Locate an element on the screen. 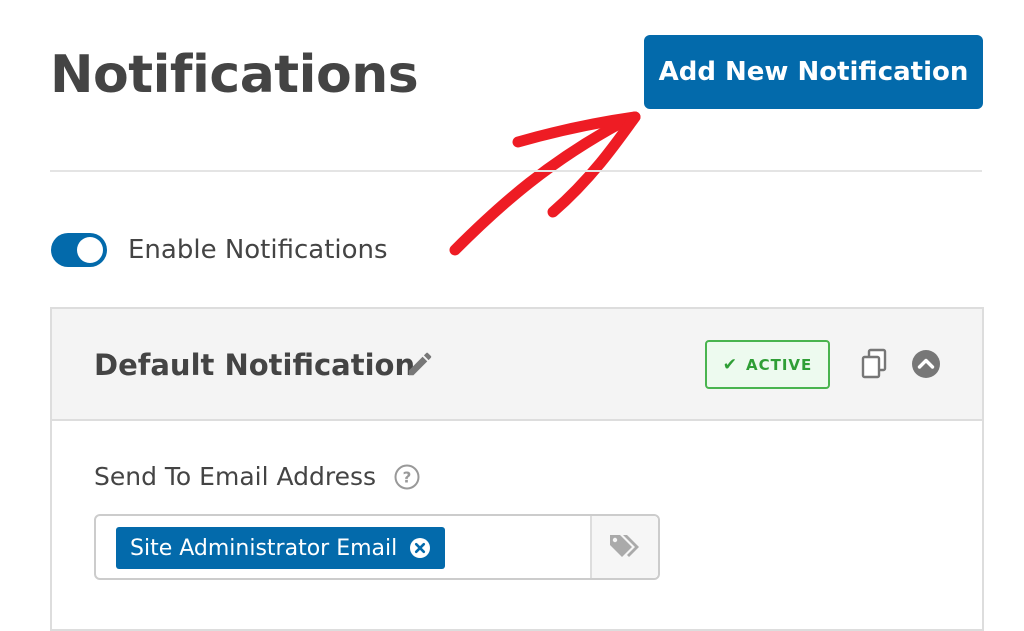  recipient-chip-label: Site Administrator Email is located at coordinates (264, 548).